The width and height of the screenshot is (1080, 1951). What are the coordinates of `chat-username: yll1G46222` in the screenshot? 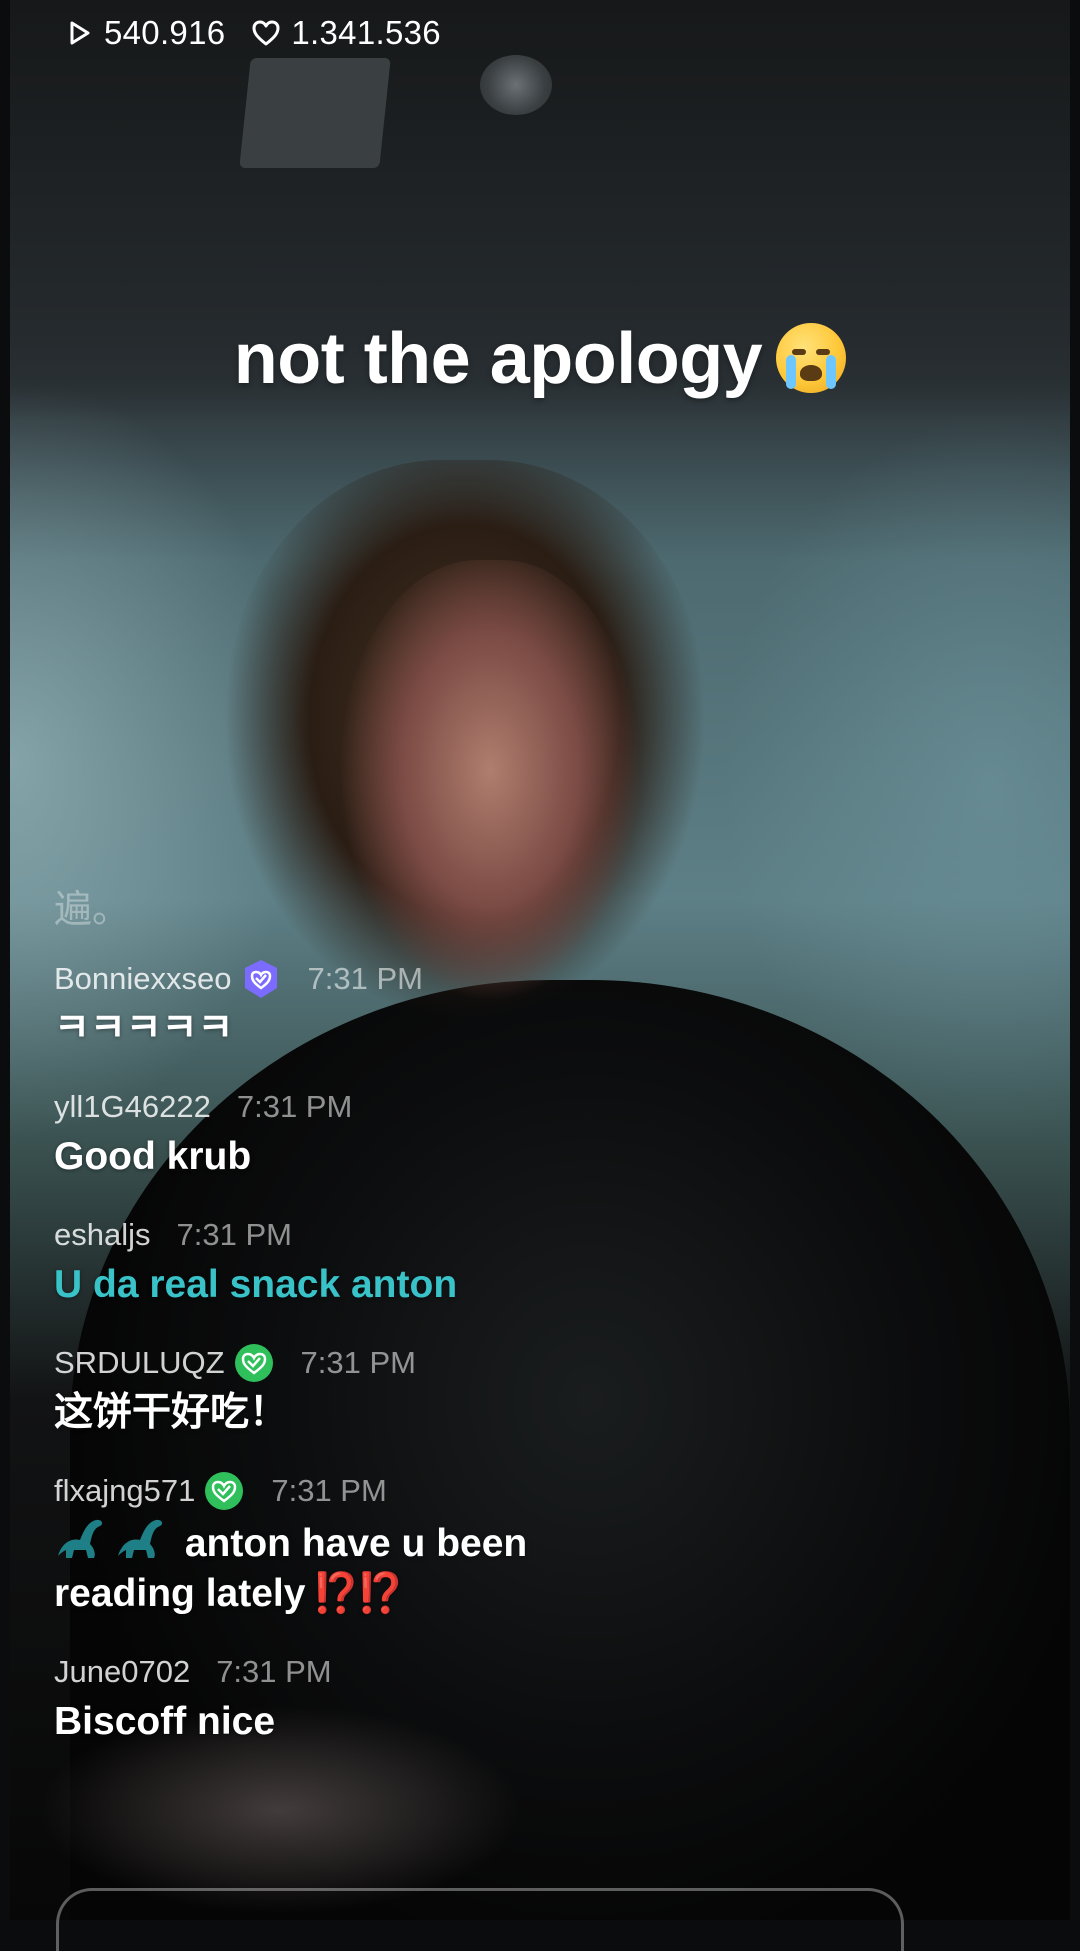 It's located at (132, 1107).